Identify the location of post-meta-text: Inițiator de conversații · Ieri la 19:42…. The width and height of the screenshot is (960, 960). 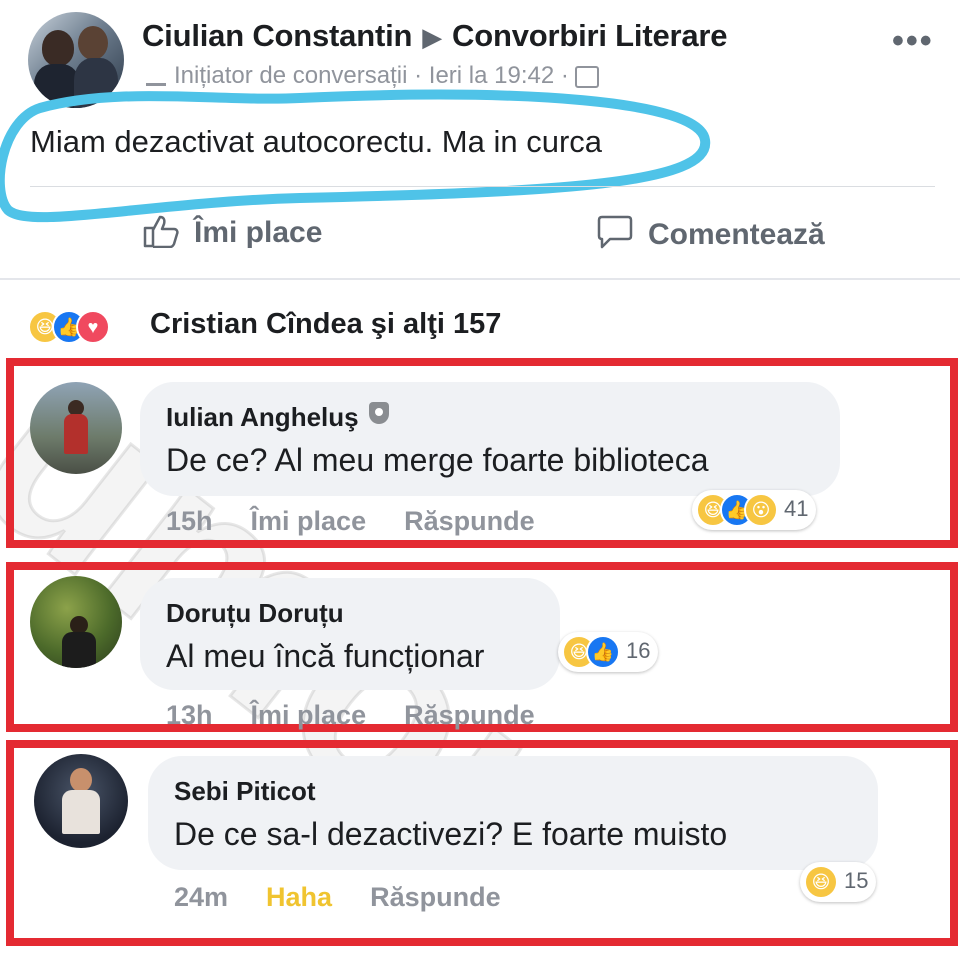
(371, 75).